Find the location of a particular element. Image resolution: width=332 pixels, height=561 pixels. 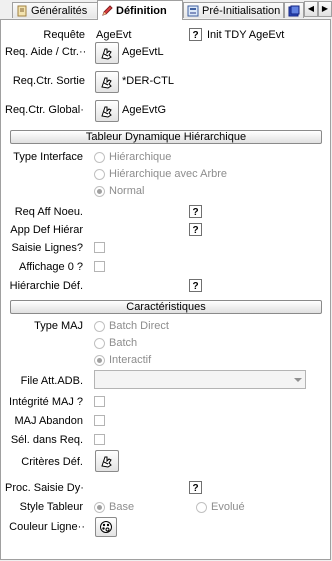

tab-definition: Définition is located at coordinates (140, 10).